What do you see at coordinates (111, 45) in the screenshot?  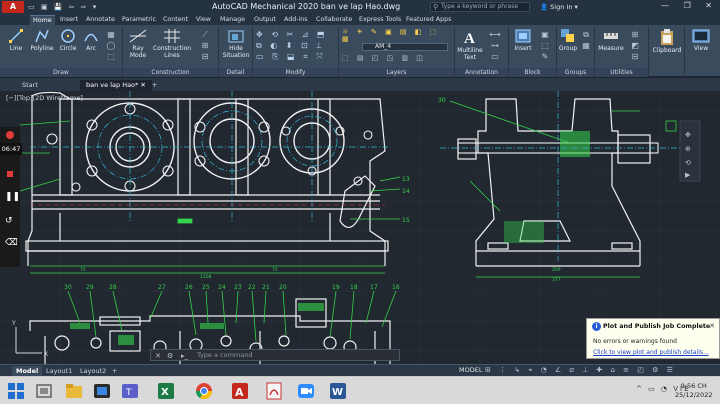 I see `draw-extra-tools: ▦ ◯ ⬚` at bounding box center [111, 45].